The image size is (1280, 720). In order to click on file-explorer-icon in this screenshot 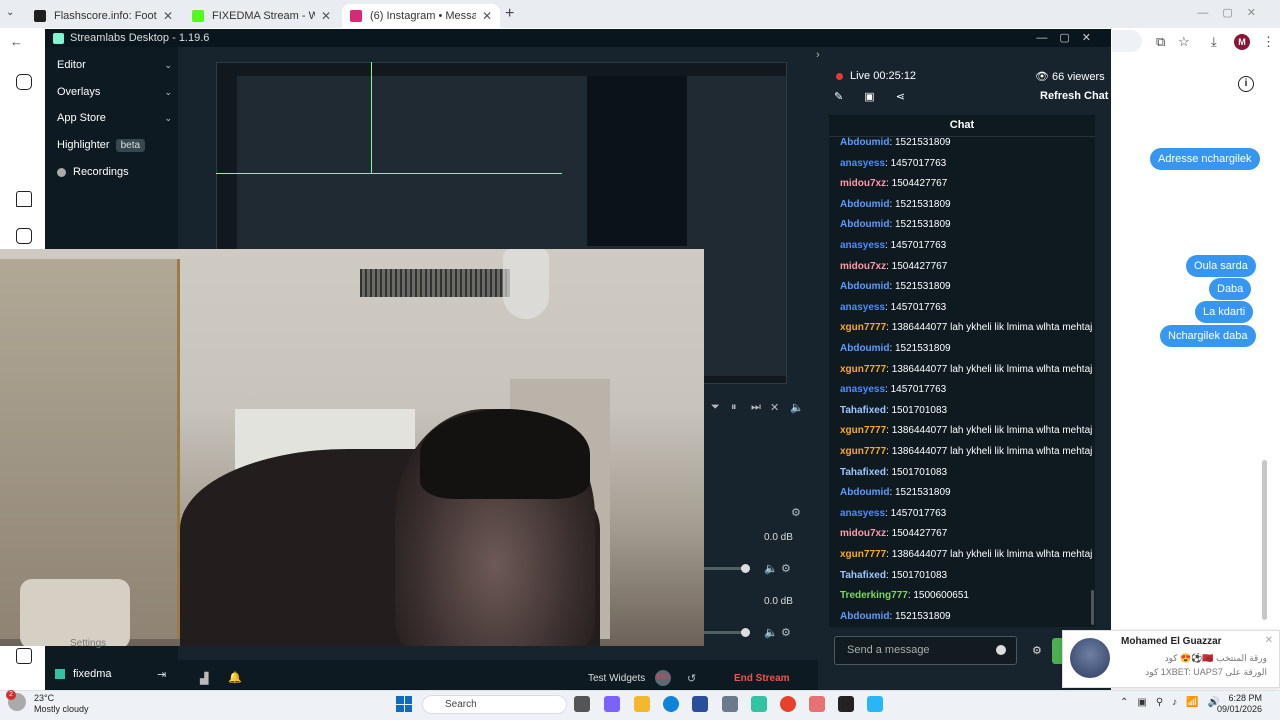, I will do `click(642, 704)`.